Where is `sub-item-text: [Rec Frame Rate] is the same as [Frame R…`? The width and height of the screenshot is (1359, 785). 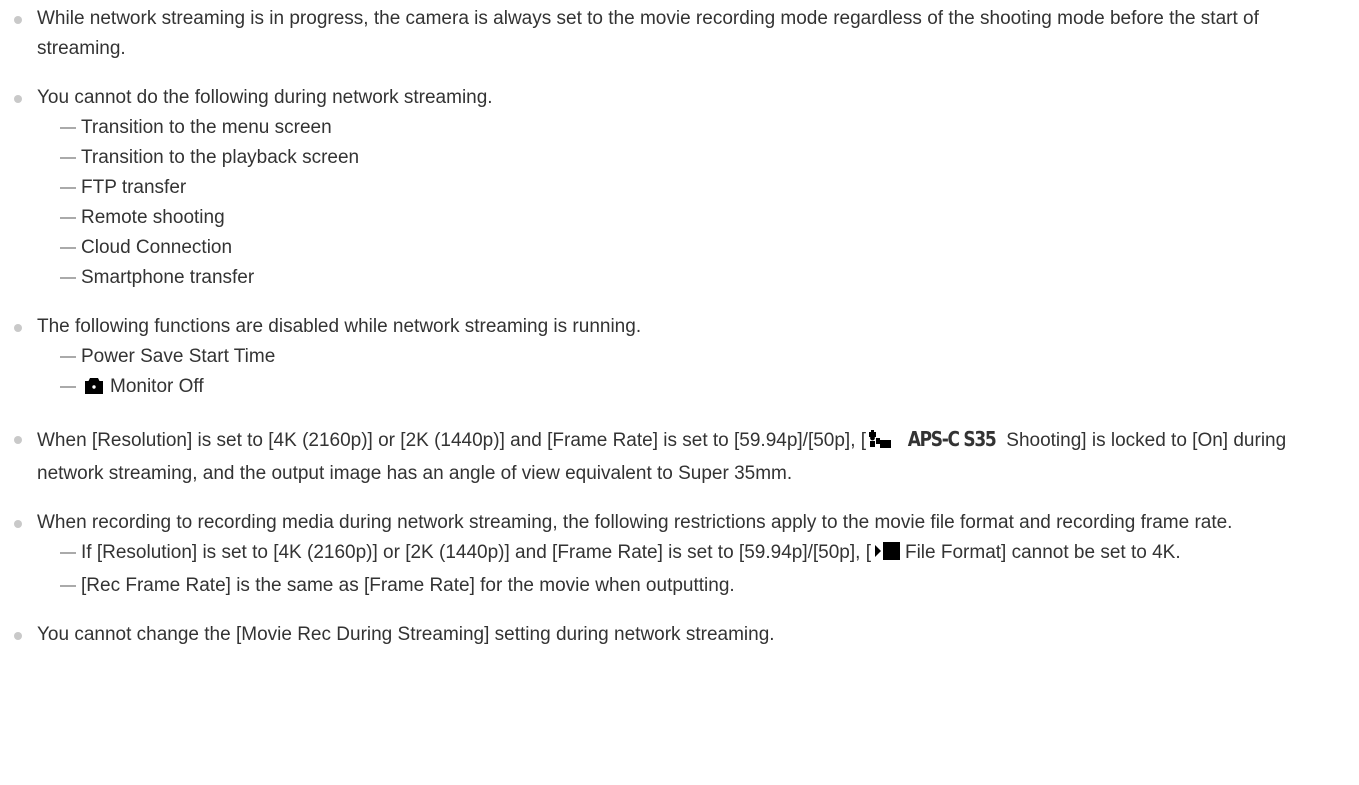 sub-item-text: [Rec Frame Rate] is the same as [Frame R… is located at coordinates (408, 585).